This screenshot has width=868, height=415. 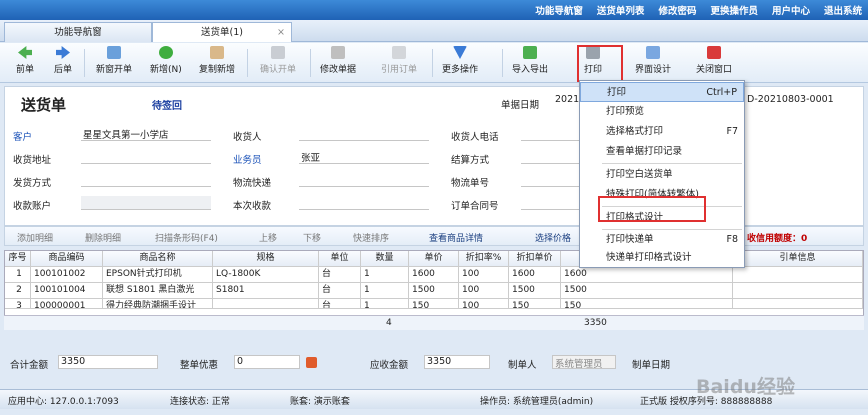 I want to click on col-header: 单价, so click(x=434, y=259).